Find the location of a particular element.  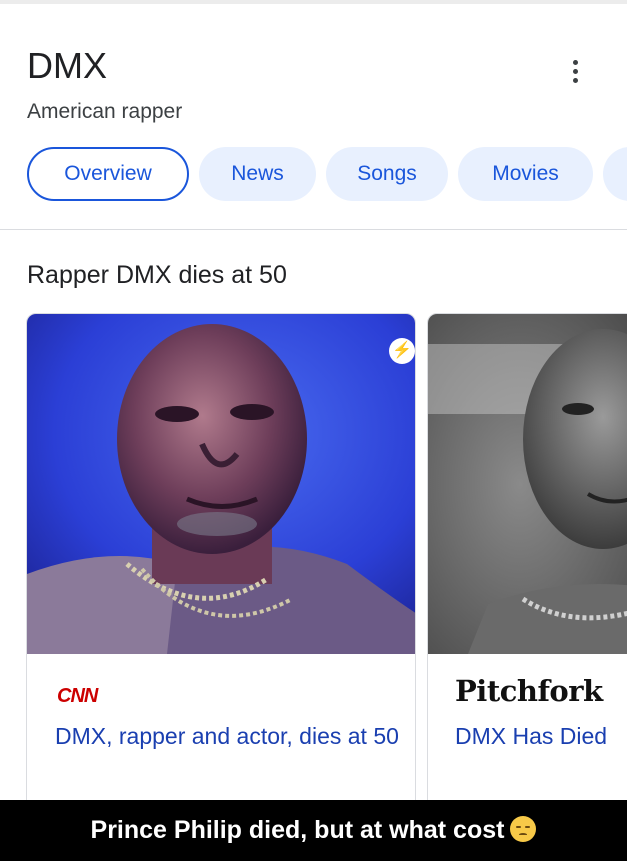

tab-next-partial is located at coordinates (615, 174).